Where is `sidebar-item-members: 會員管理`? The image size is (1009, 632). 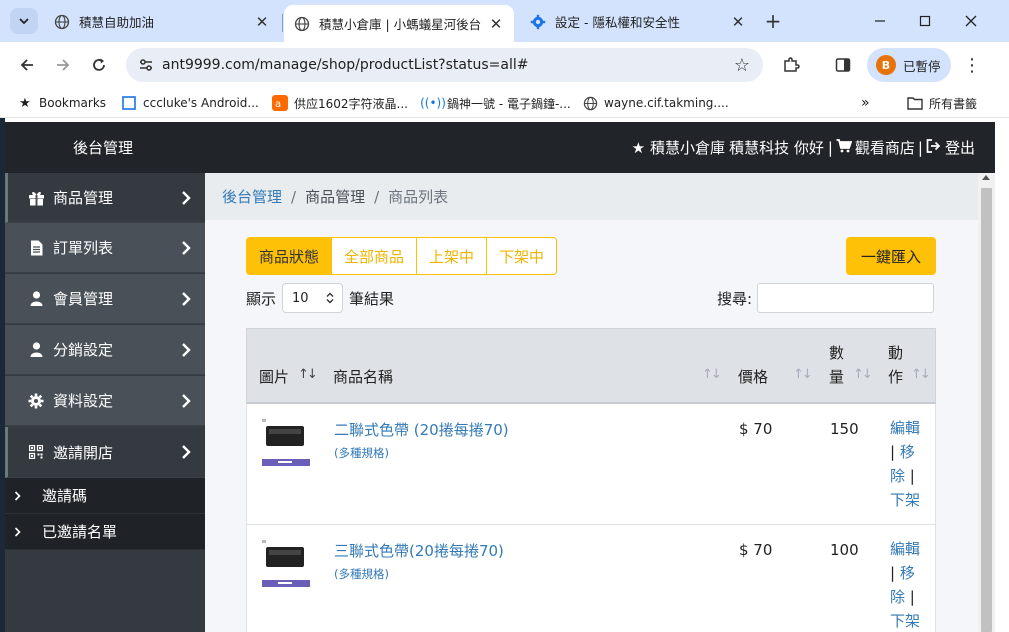 sidebar-item-members: 會員管理 is located at coordinates (105, 299).